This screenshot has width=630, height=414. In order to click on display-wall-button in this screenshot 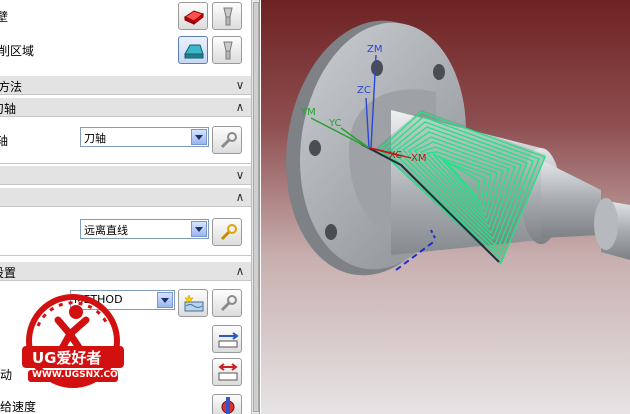, I will do `click(227, 16)`.